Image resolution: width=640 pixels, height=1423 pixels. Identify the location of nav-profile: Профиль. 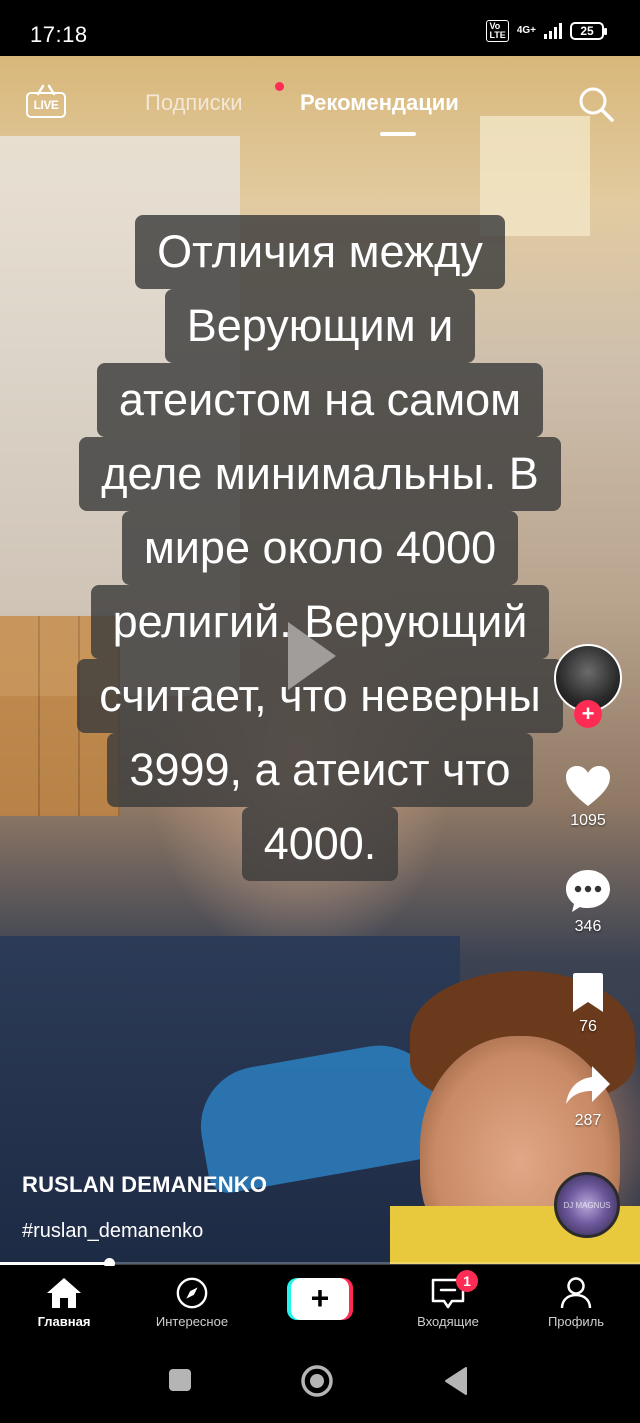
(576, 1302).